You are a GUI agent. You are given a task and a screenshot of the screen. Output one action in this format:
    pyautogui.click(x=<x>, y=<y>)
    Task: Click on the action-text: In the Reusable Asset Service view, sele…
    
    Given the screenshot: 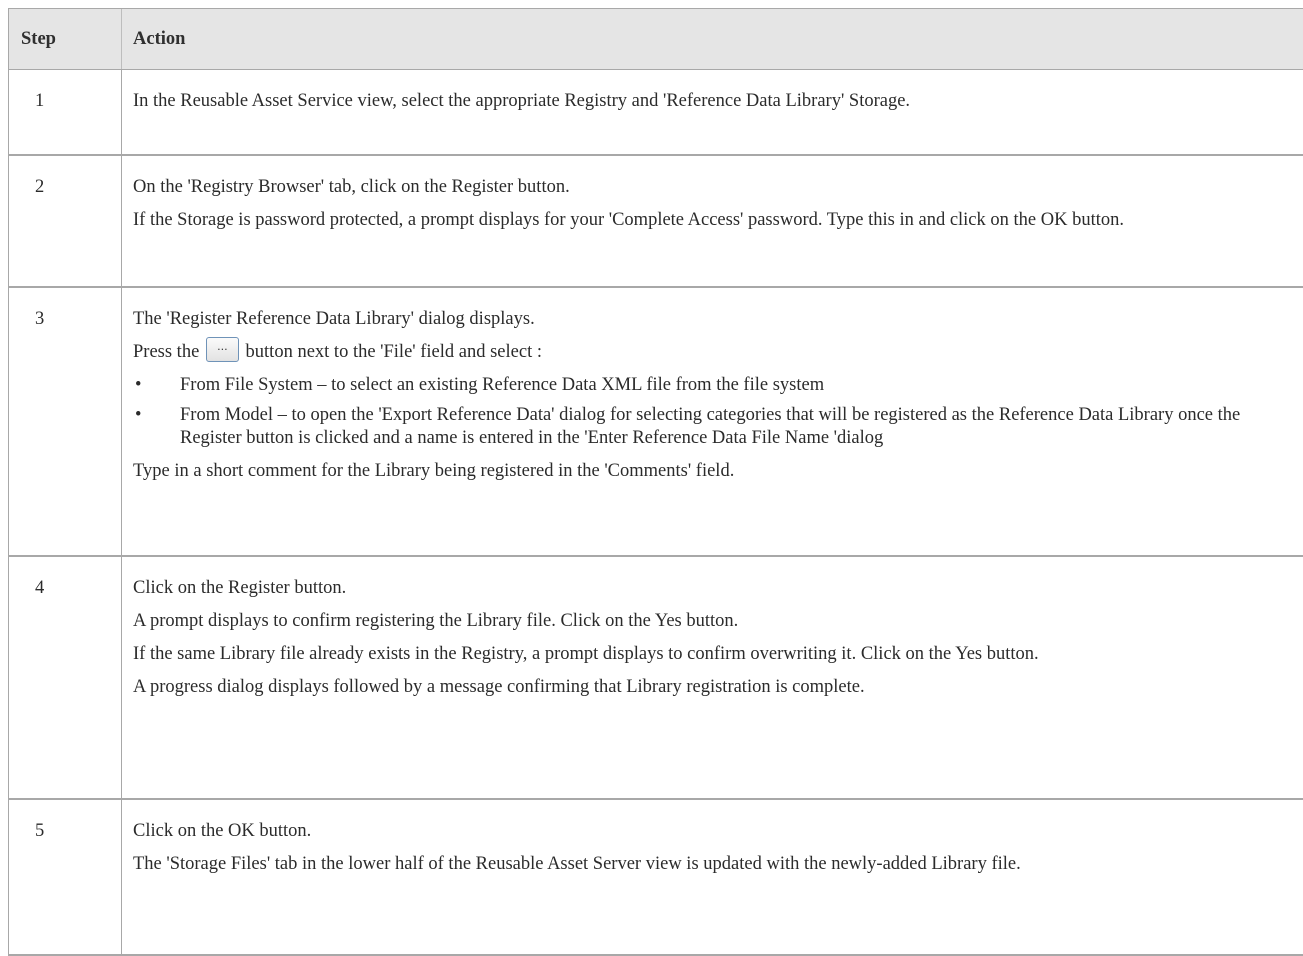 What is the action you would take?
    pyautogui.click(x=716, y=101)
    